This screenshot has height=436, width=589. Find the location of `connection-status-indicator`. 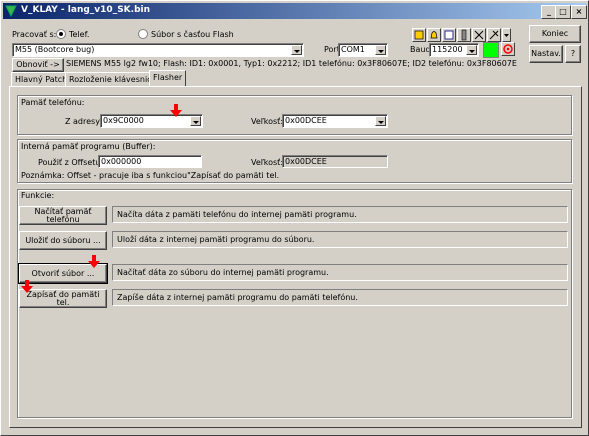

connection-status-indicator is located at coordinates (491, 50).